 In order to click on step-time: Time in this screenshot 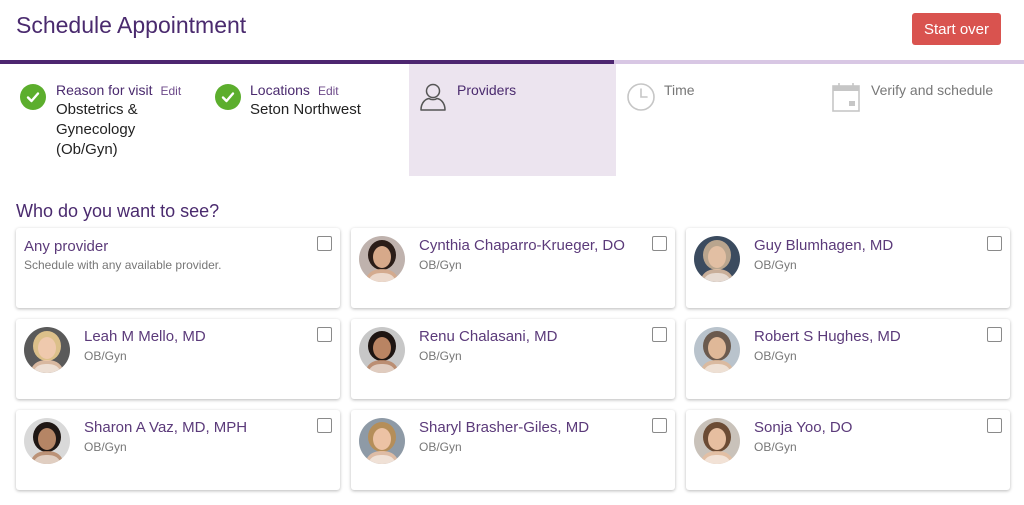, I will do `click(718, 120)`.